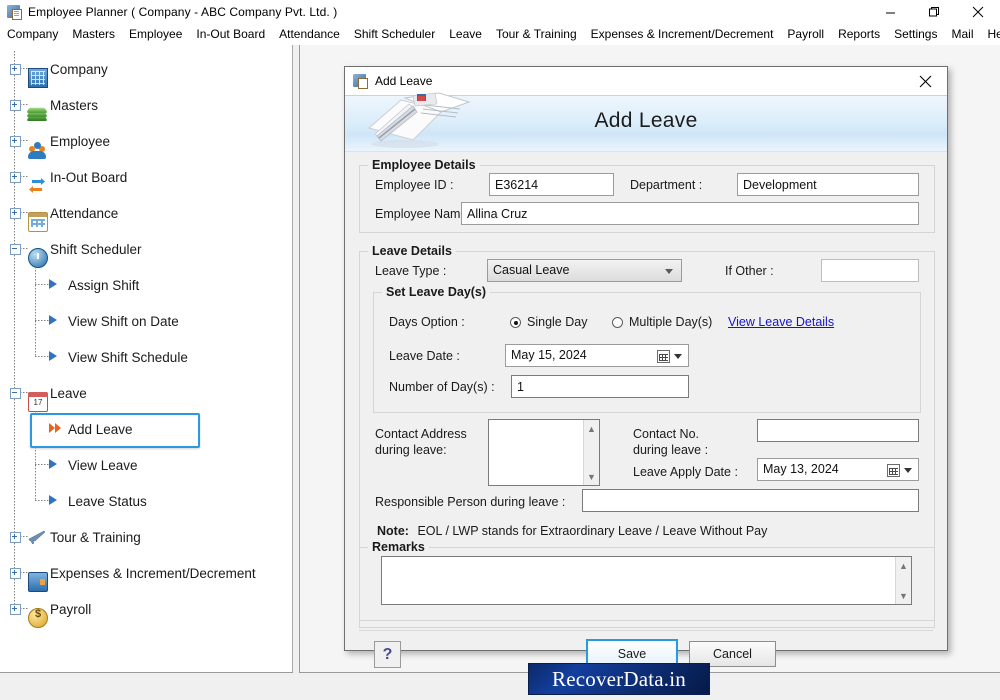 The height and width of the screenshot is (700, 1000). Describe the element at coordinates (95, 537) in the screenshot. I see `sidebar-item-label: Tour & Training` at that location.